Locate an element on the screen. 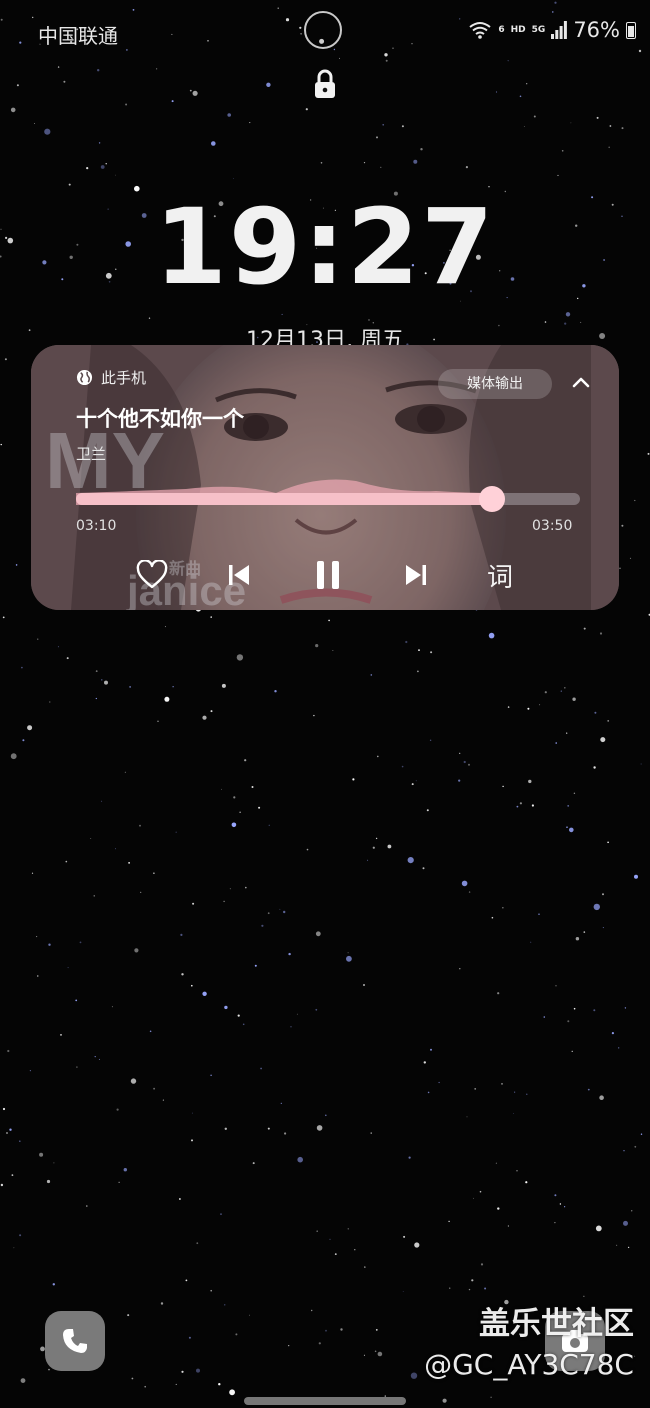  lyrics-button: 词 is located at coordinates (500, 575).